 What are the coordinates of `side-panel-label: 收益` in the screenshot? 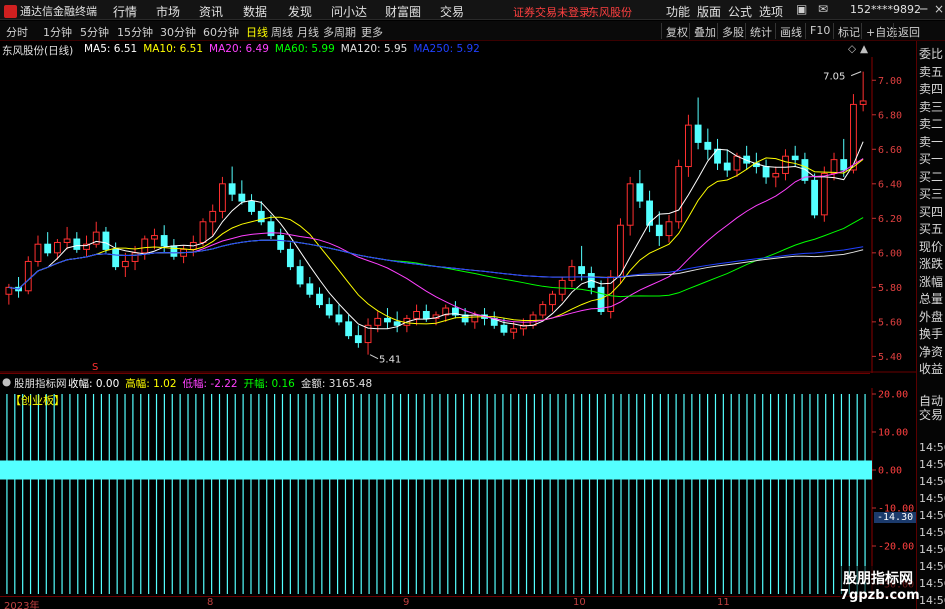 It's located at (931, 368).